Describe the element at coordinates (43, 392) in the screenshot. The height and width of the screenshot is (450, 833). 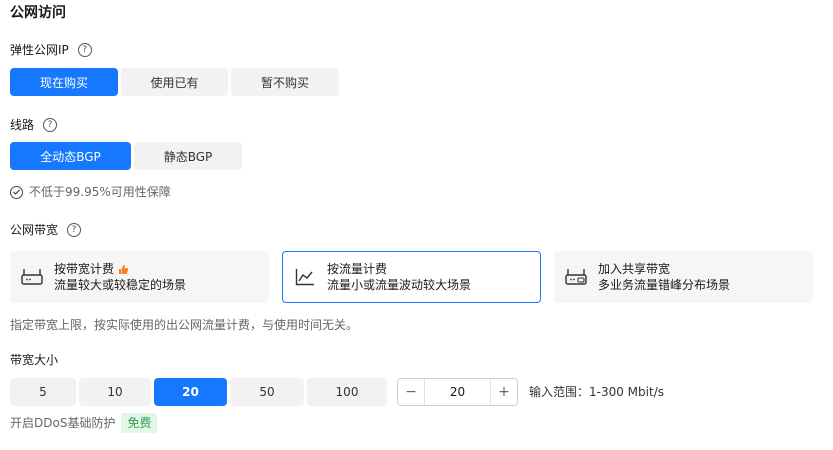
I see `bandwidth-option-5: 5` at that location.